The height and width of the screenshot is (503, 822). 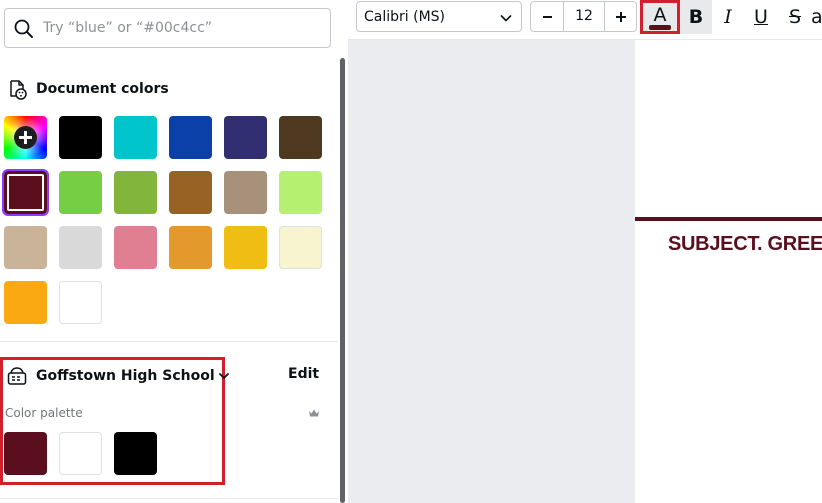 I want to click on text-color-button: A, so click(x=660, y=17).